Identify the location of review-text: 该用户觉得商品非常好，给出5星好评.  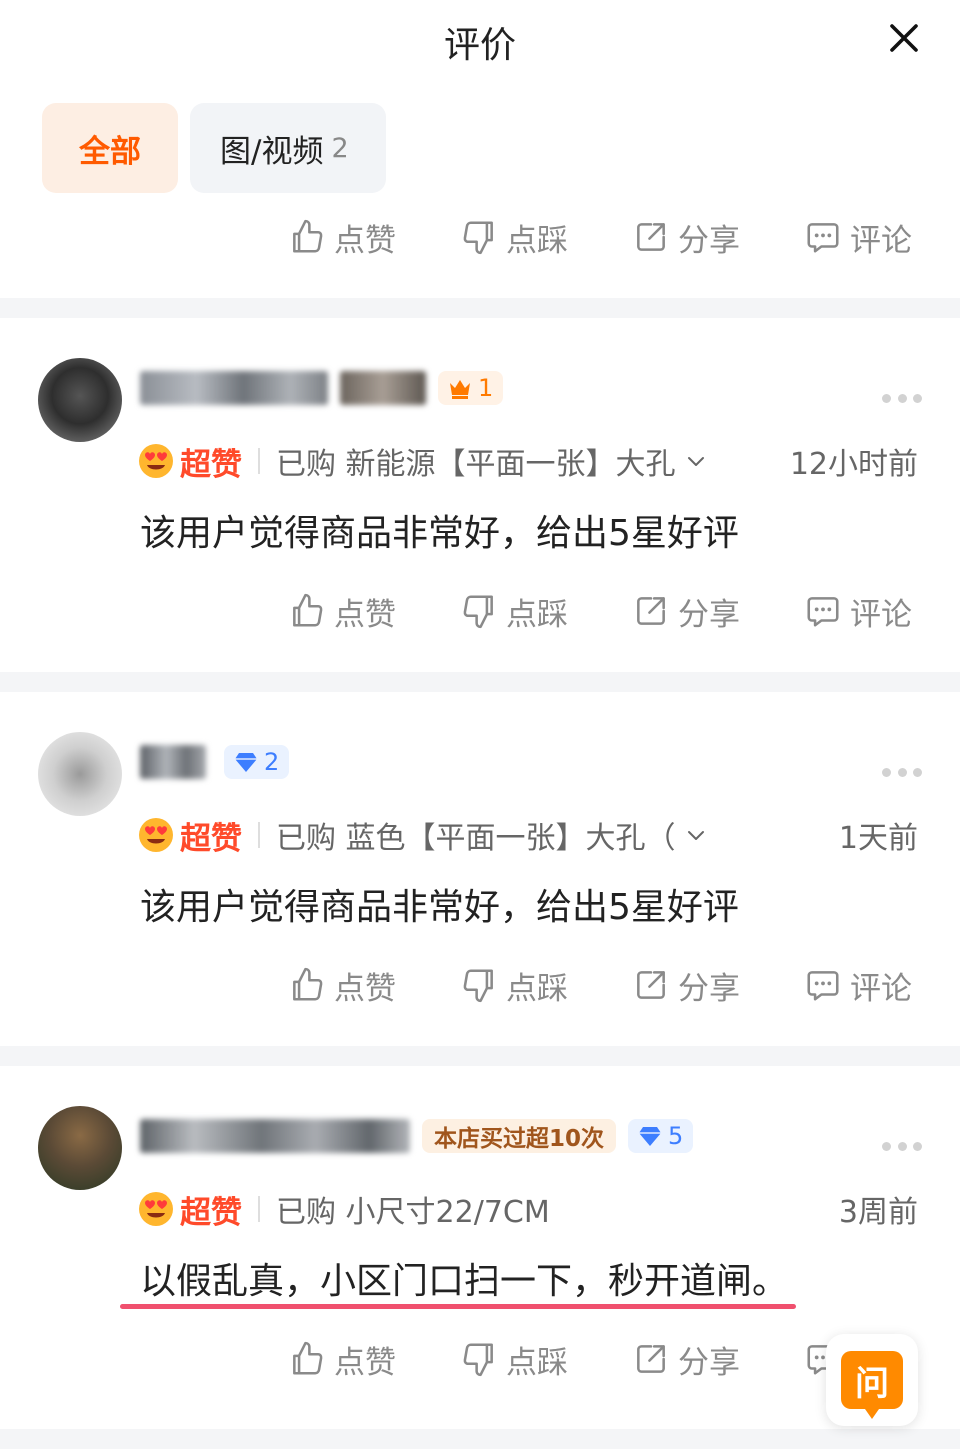
(439, 533).